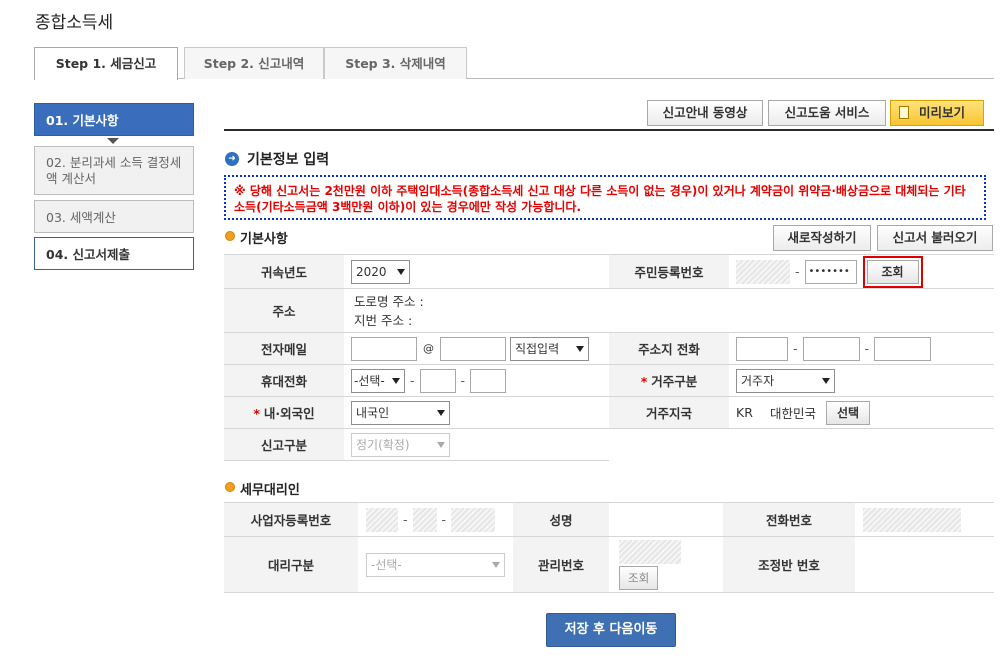 Image resolution: width=1004 pixels, height=666 pixels. Describe the element at coordinates (537, 348) in the screenshot. I see `email-domain-value: 직접입력` at that location.